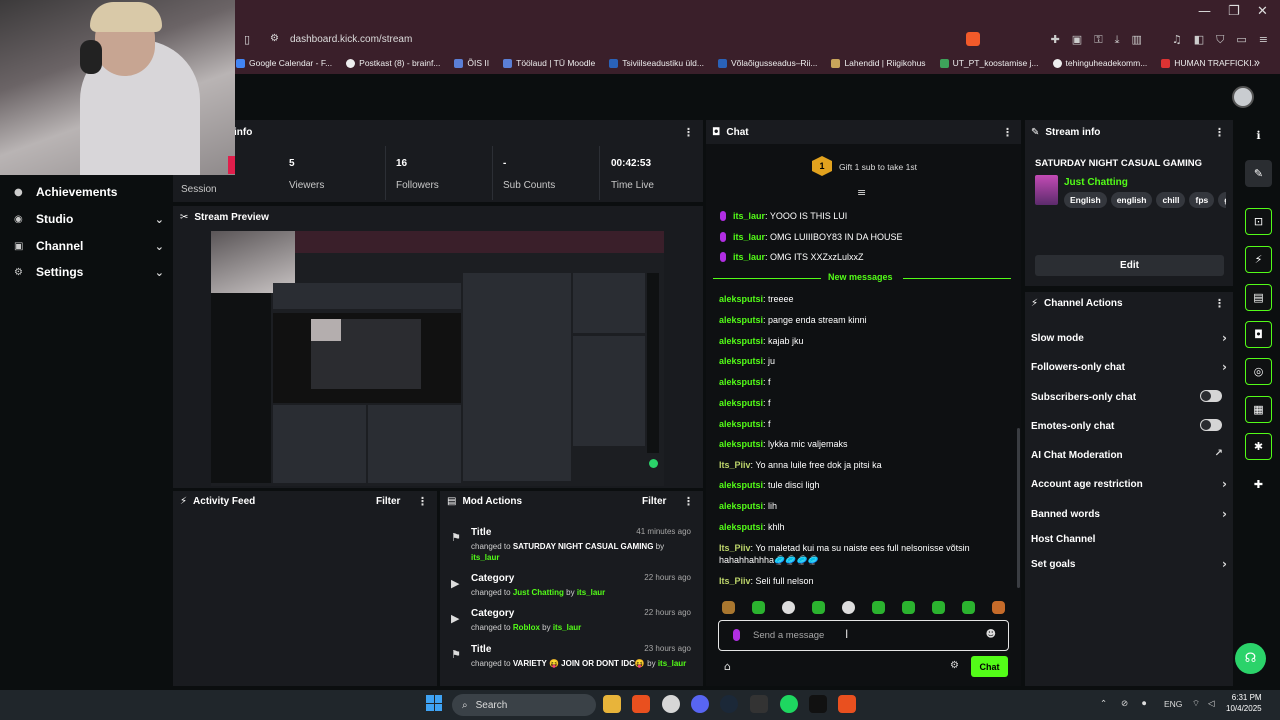 This screenshot has height=720, width=1280. Describe the element at coordinates (1199, 40) in the screenshot. I see `sidebar-toggle-icon: ◧` at that location.